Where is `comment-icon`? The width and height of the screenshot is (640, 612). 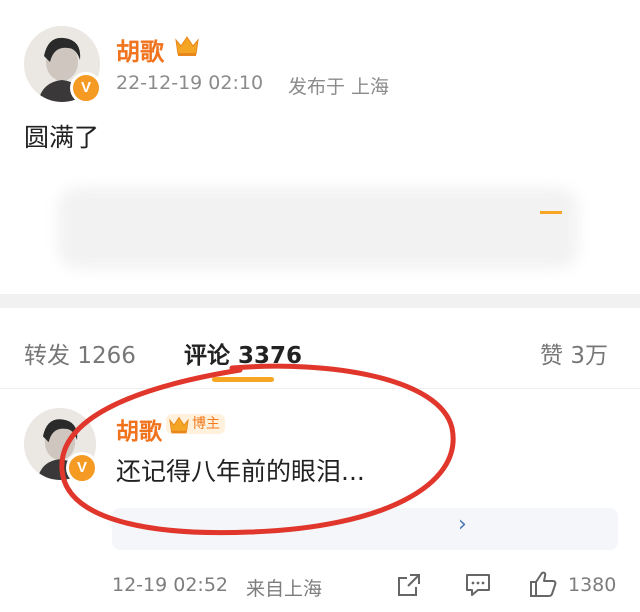
comment-icon is located at coordinates (478, 585).